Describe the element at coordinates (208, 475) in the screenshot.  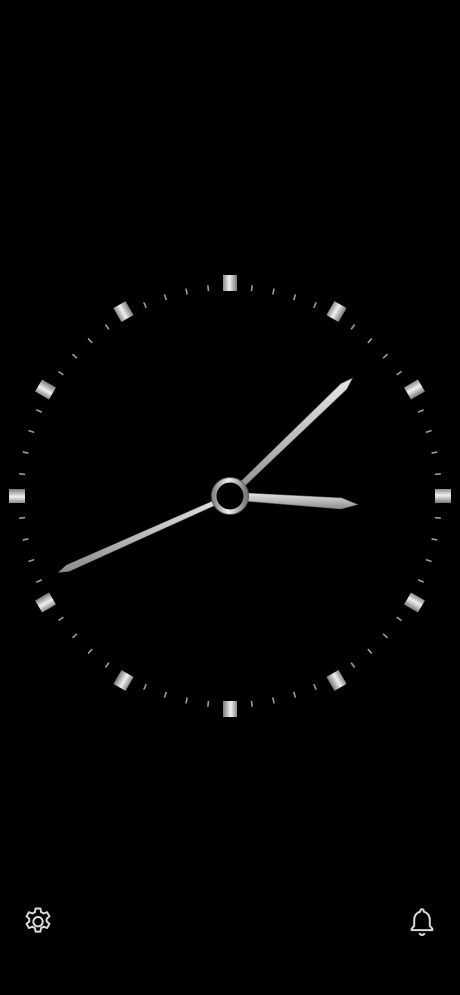
I see `clock-hands` at that location.